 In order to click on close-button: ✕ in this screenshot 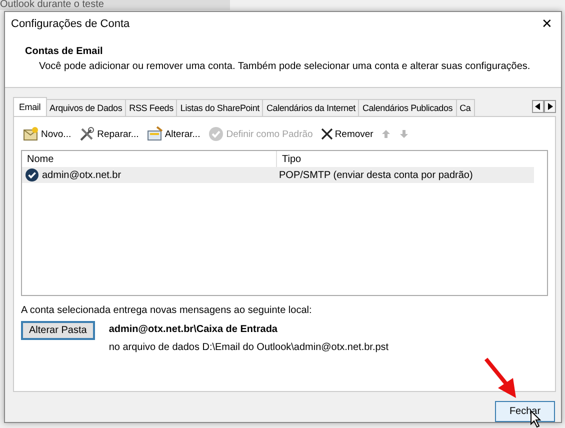, I will do `click(547, 24)`.